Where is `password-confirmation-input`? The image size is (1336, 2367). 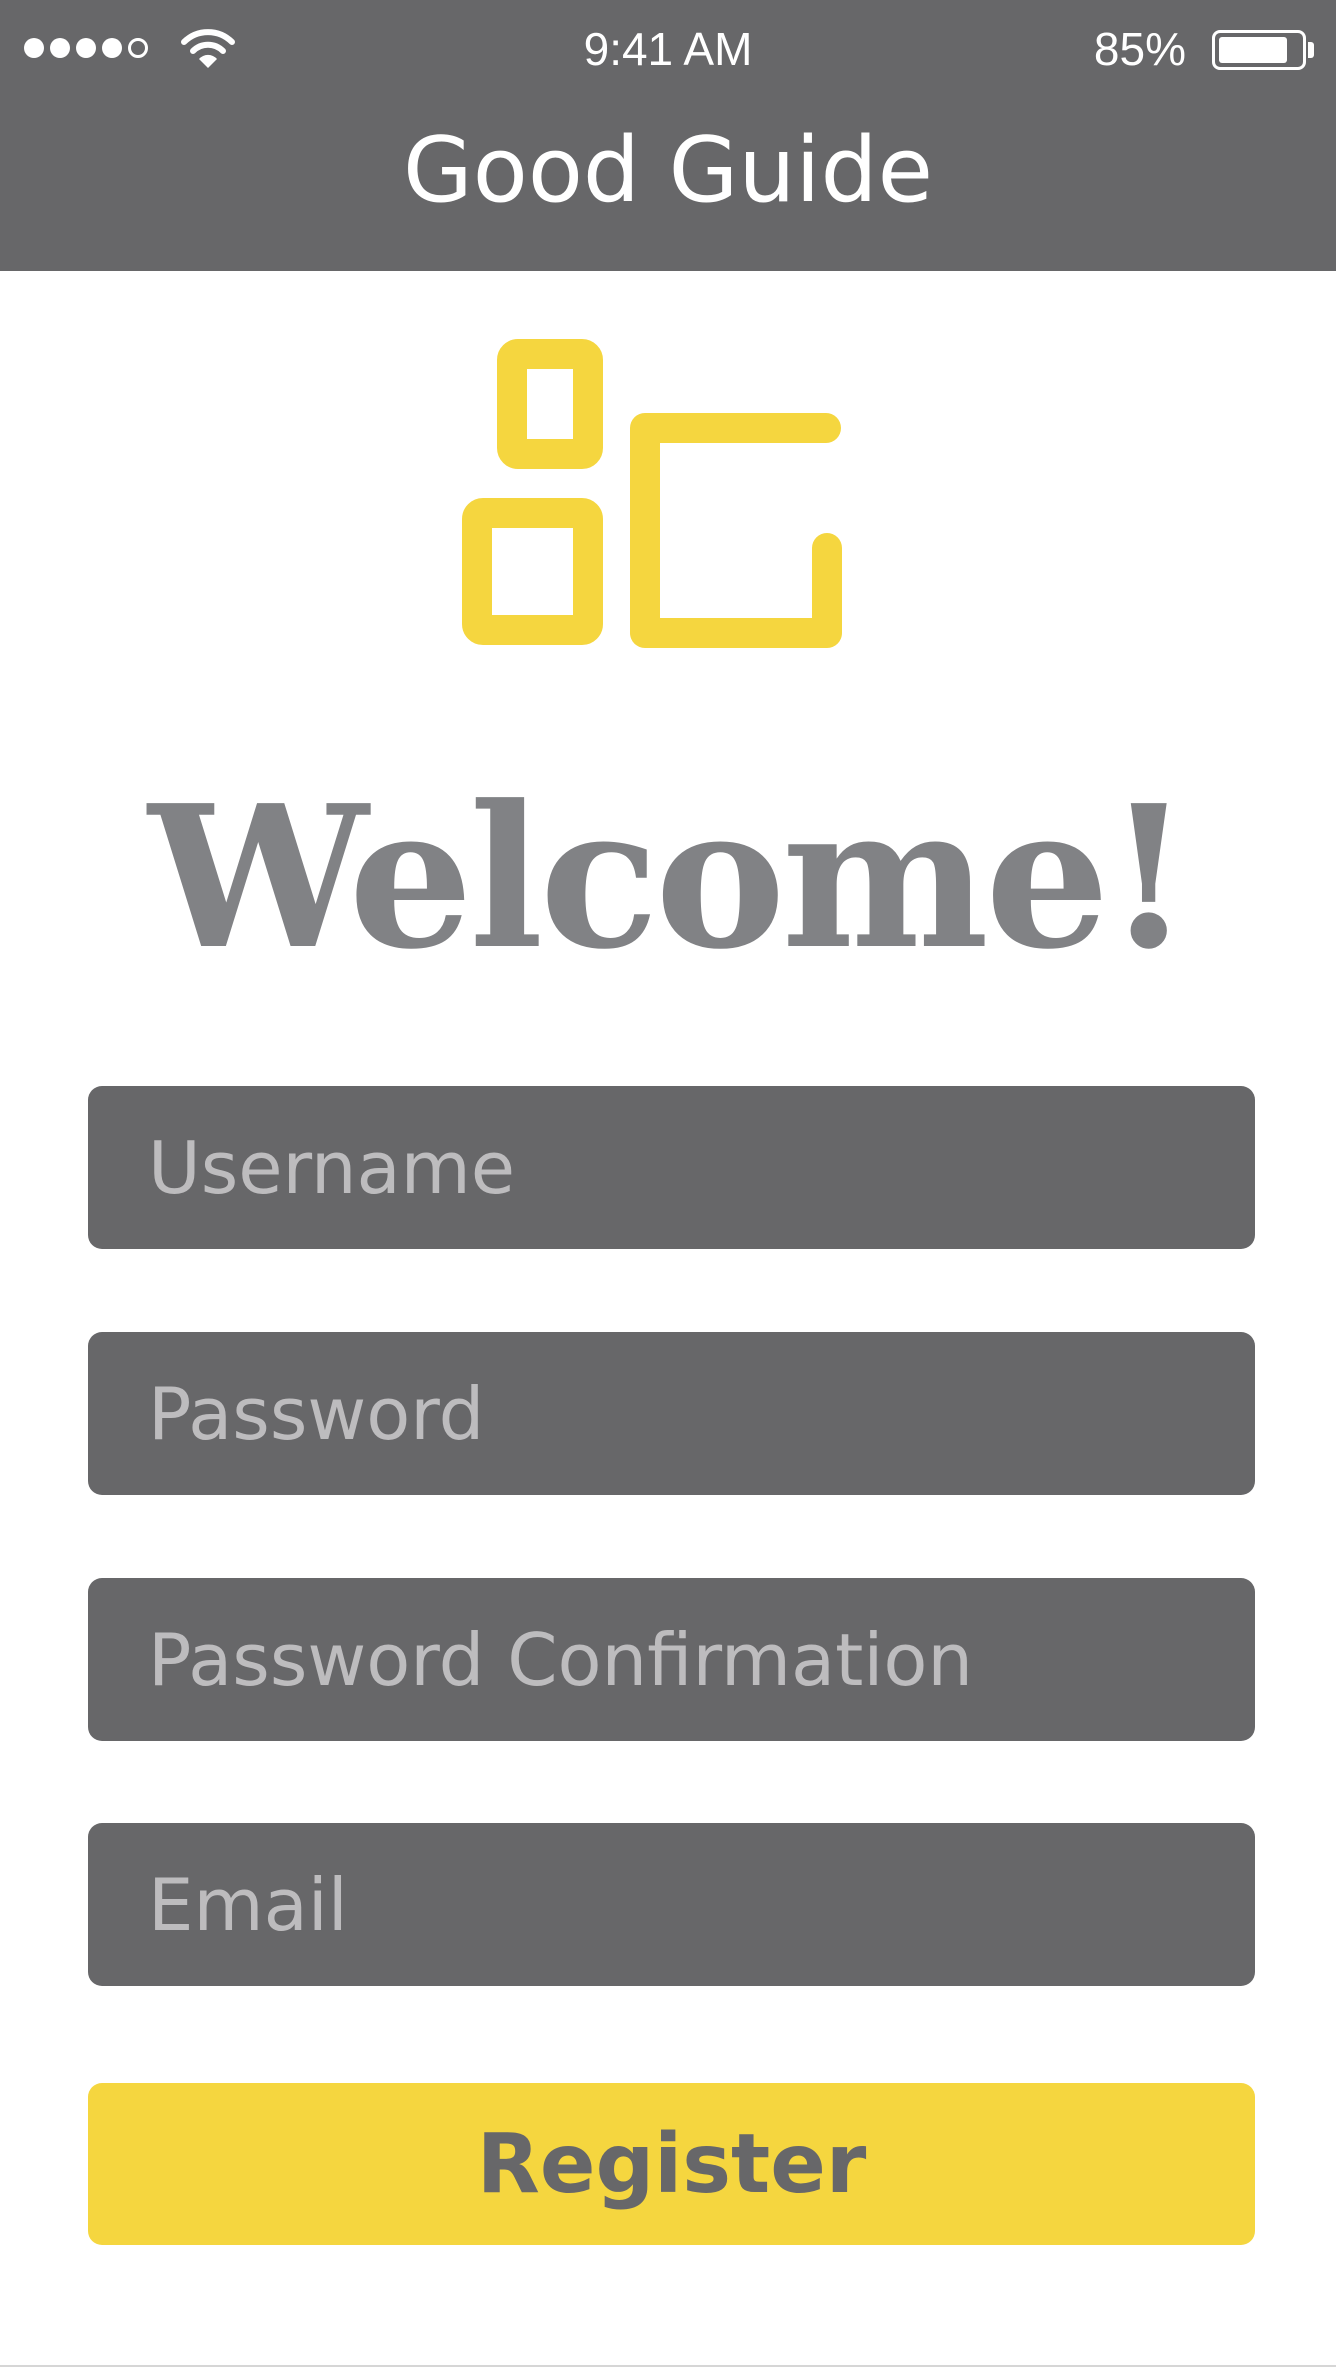
password-confirmation-input is located at coordinates (671, 1659).